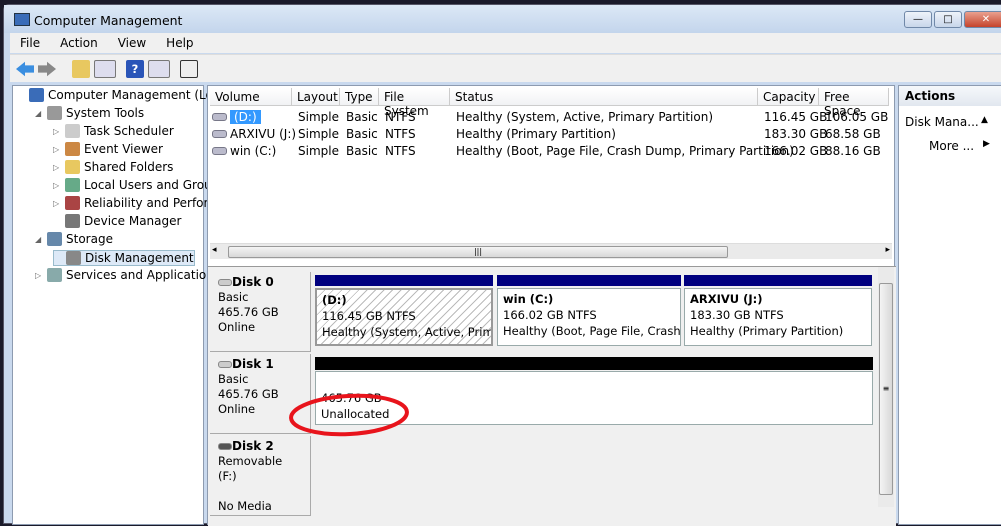 The height and width of the screenshot is (526, 1001). What do you see at coordinates (359, 97) in the screenshot?
I see `column-header: Type` at bounding box center [359, 97].